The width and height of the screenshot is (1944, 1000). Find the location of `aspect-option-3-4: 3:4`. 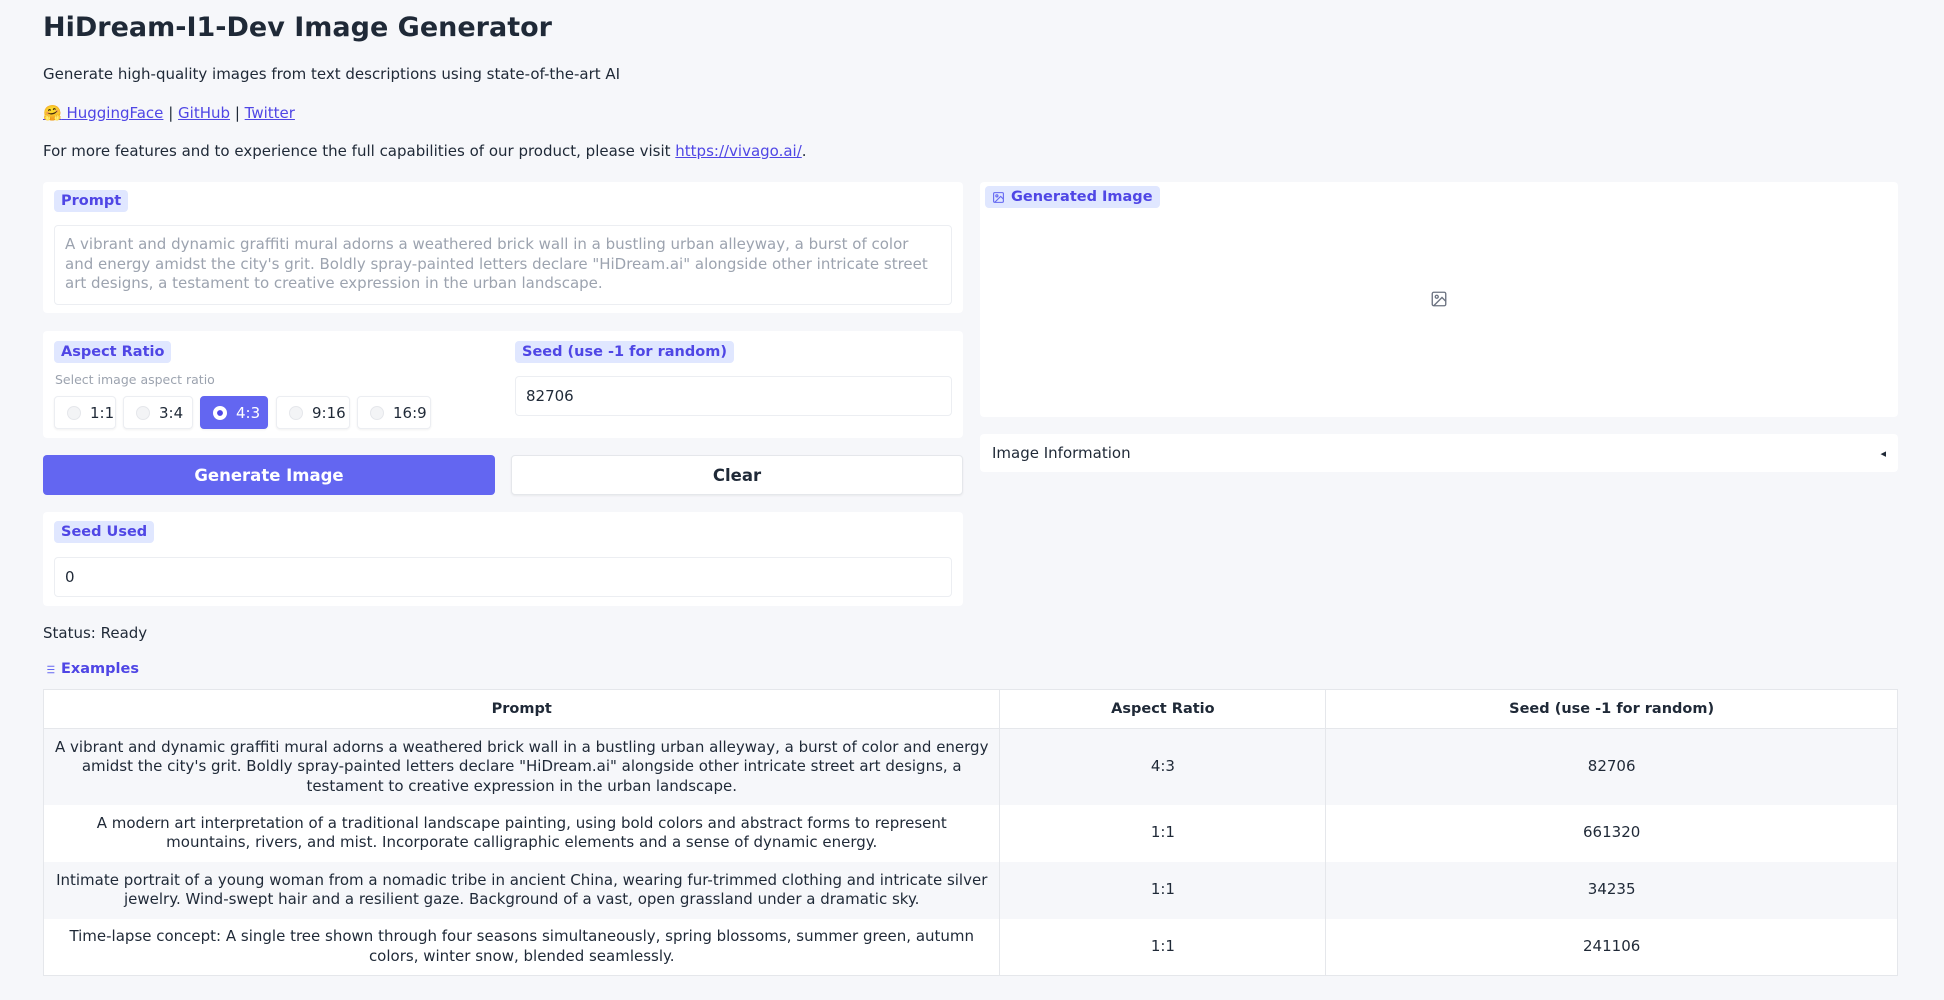

aspect-option-3-4: 3:4 is located at coordinates (158, 412).